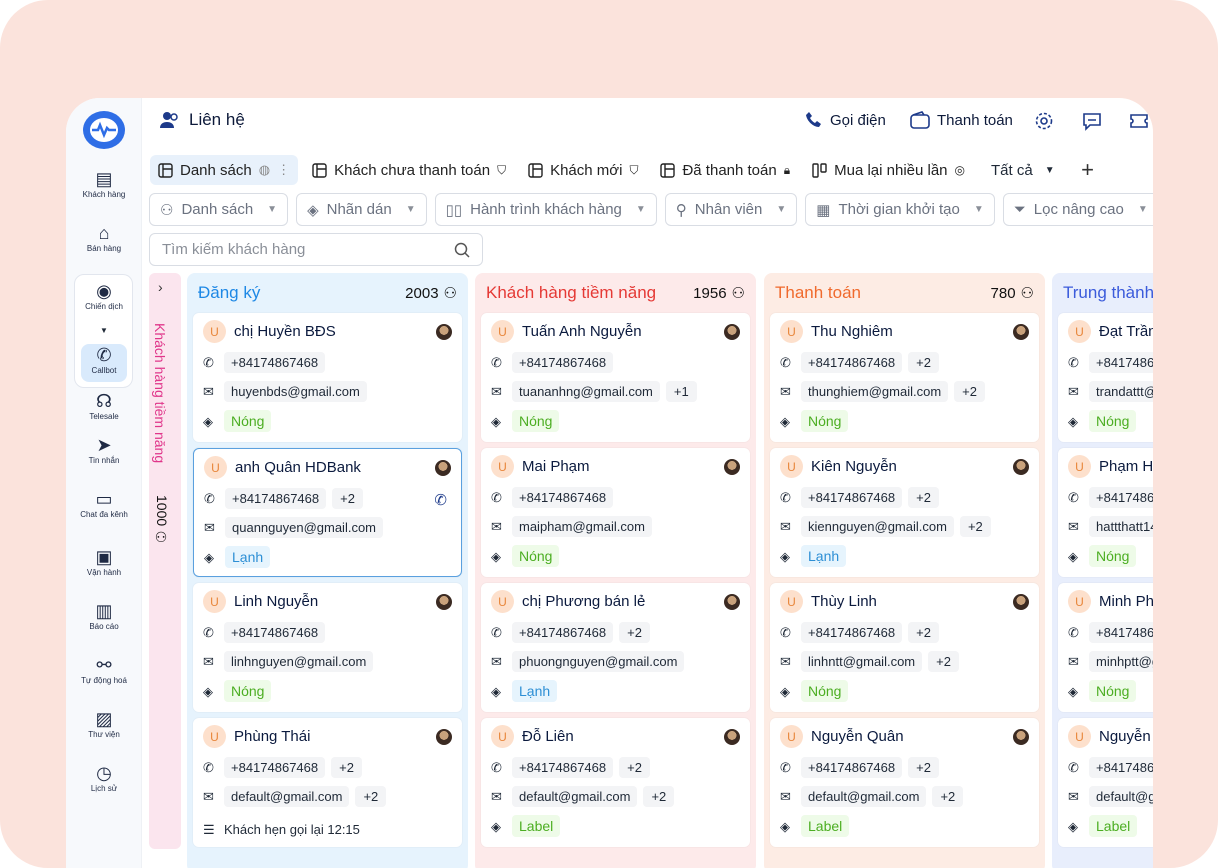  Describe the element at coordinates (598, 661) in the screenshot. I see `email-value: phuongnguyen@gmail.com` at that location.